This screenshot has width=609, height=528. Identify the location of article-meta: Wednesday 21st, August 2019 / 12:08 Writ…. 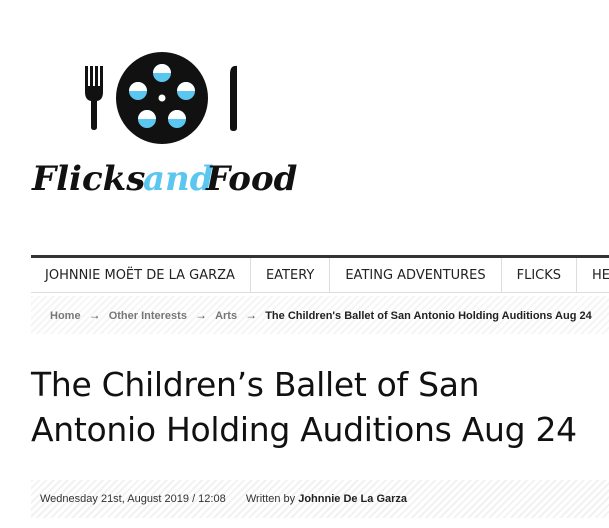
(320, 499).